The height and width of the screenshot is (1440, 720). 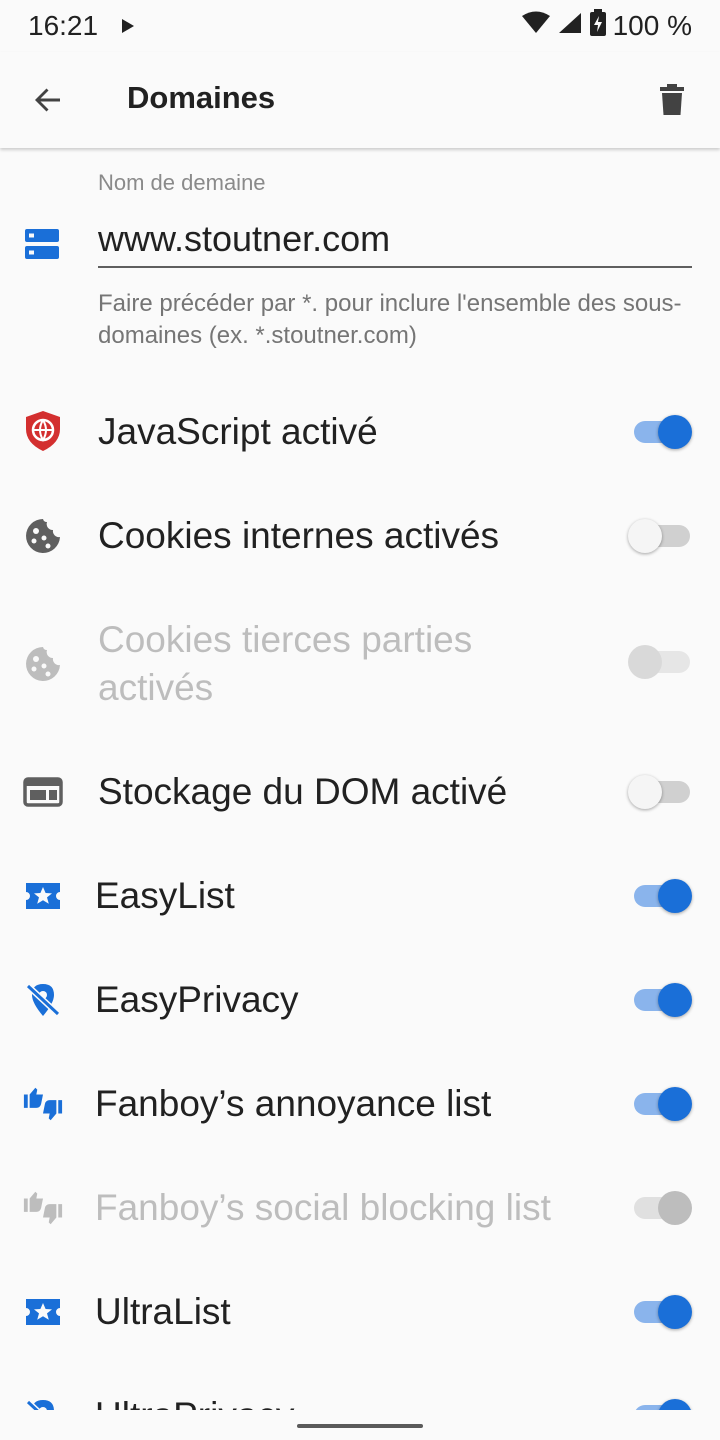 I want to click on fanboy-social-switch, so click(x=663, y=1208).